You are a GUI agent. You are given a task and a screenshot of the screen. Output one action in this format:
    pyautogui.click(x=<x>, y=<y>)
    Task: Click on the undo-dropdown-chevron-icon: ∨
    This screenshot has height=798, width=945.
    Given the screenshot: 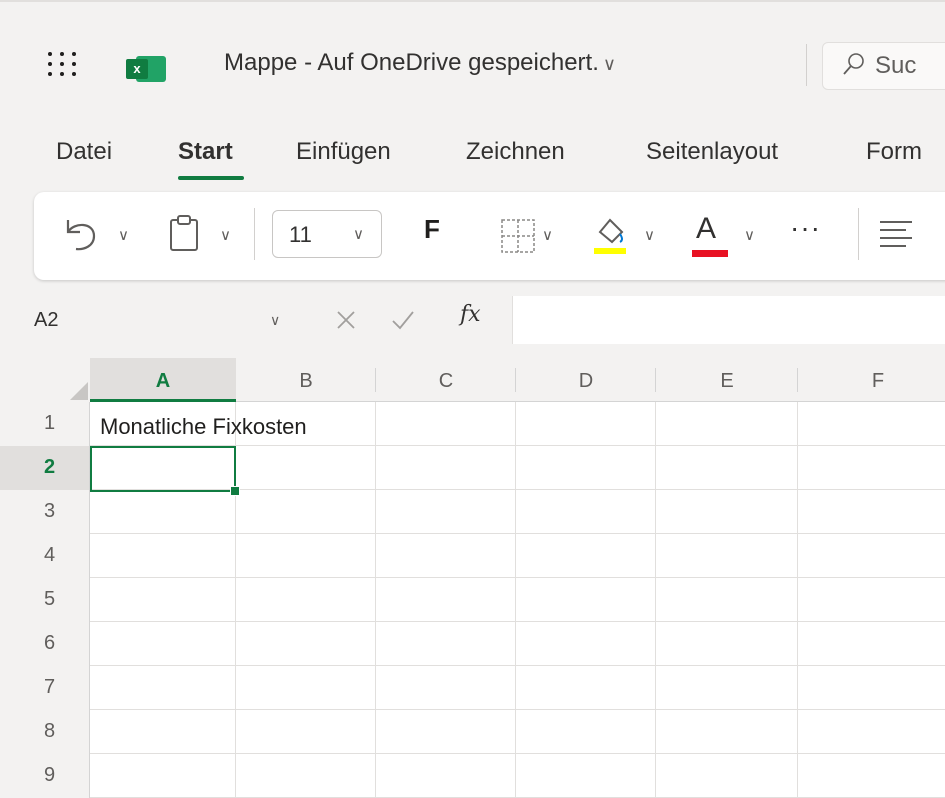 What is the action you would take?
    pyautogui.click(x=123, y=235)
    